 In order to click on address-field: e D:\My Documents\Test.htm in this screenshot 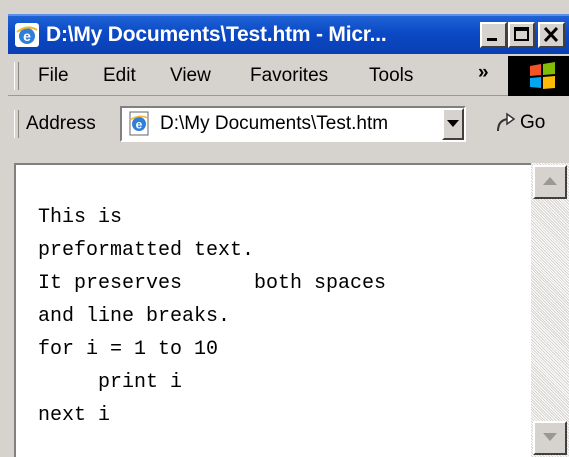, I will do `click(293, 124)`.